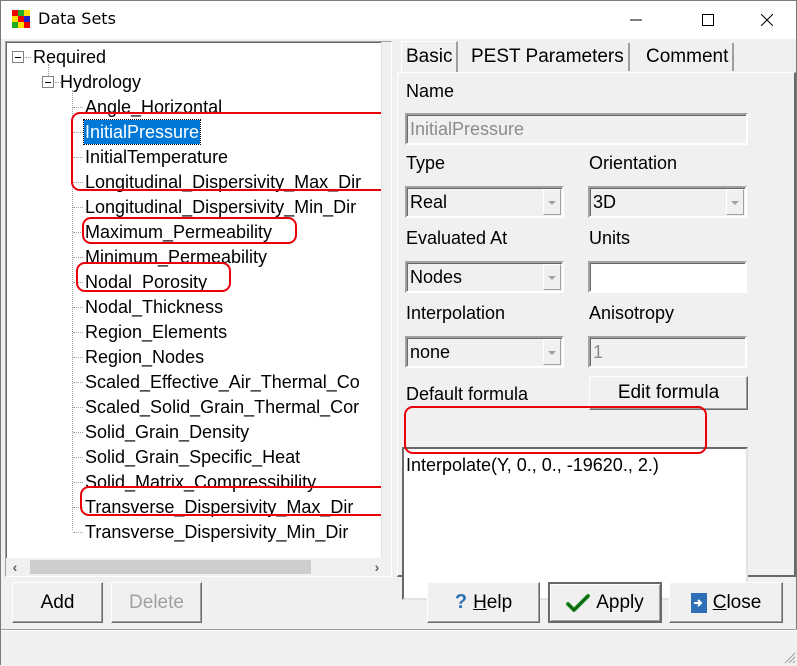 Image resolution: width=797 pixels, height=666 pixels. Describe the element at coordinates (737, 602) in the screenshot. I see `close-label: Close` at that location.